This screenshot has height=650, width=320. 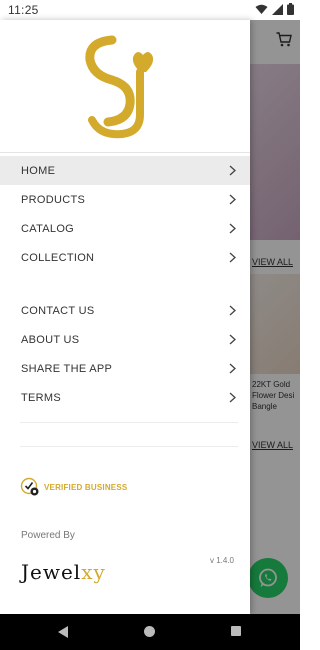 I want to click on menu-item-label: ABOUT US, so click(x=50, y=339).